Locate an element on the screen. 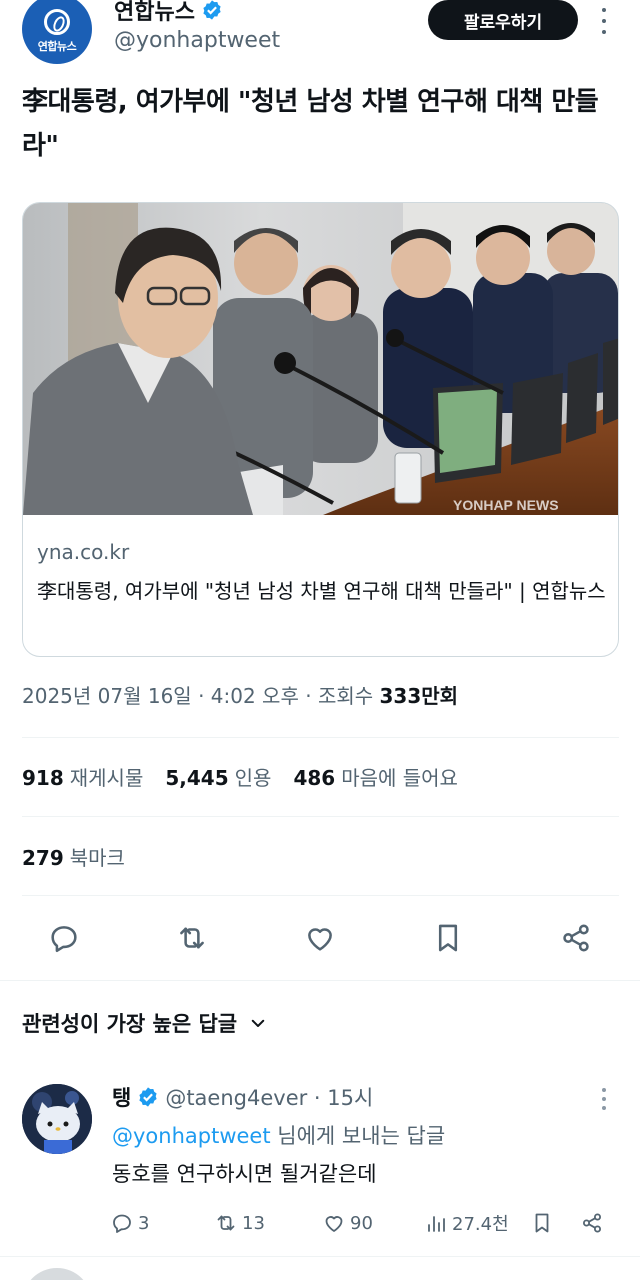 This screenshot has height=1280, width=640. author-avatar: 연합뉴스 is located at coordinates (57, 32).